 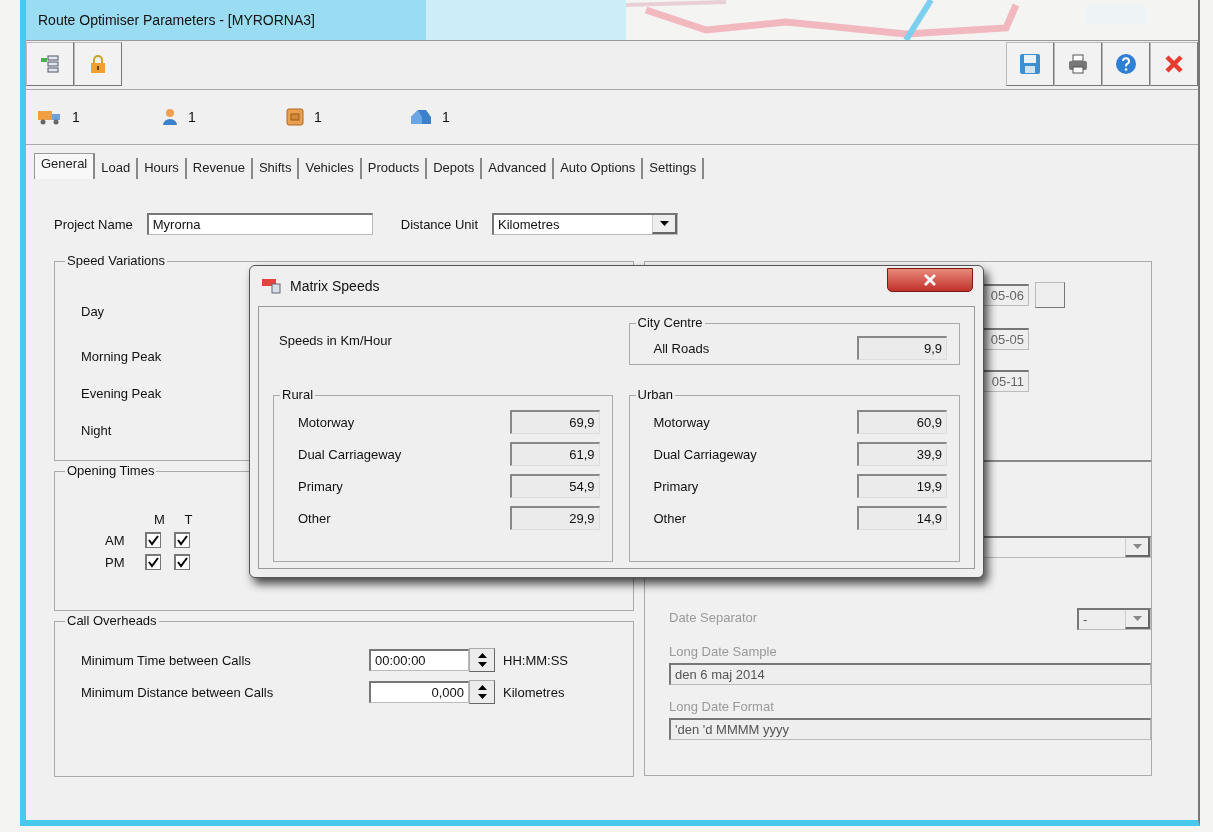 What do you see at coordinates (554, 454) in the screenshot?
I see `speed-field: 61,9` at bounding box center [554, 454].